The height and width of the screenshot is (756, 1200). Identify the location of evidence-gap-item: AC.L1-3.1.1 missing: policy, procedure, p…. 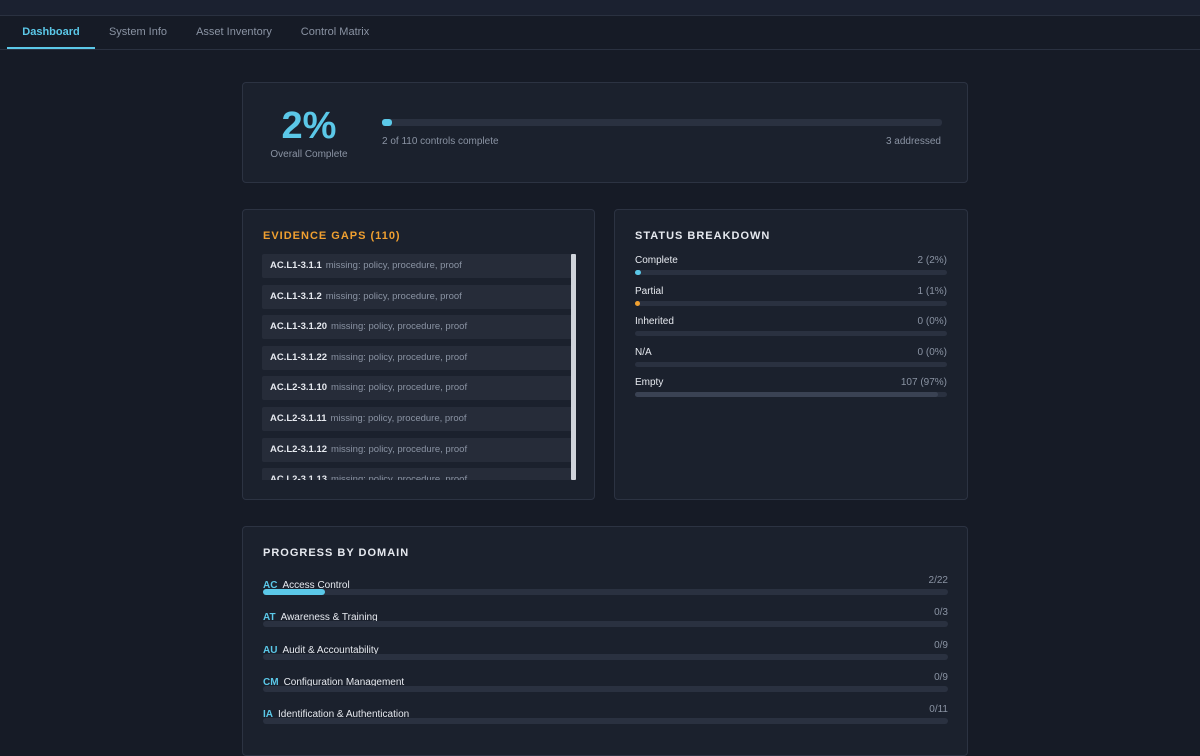
(419, 266).